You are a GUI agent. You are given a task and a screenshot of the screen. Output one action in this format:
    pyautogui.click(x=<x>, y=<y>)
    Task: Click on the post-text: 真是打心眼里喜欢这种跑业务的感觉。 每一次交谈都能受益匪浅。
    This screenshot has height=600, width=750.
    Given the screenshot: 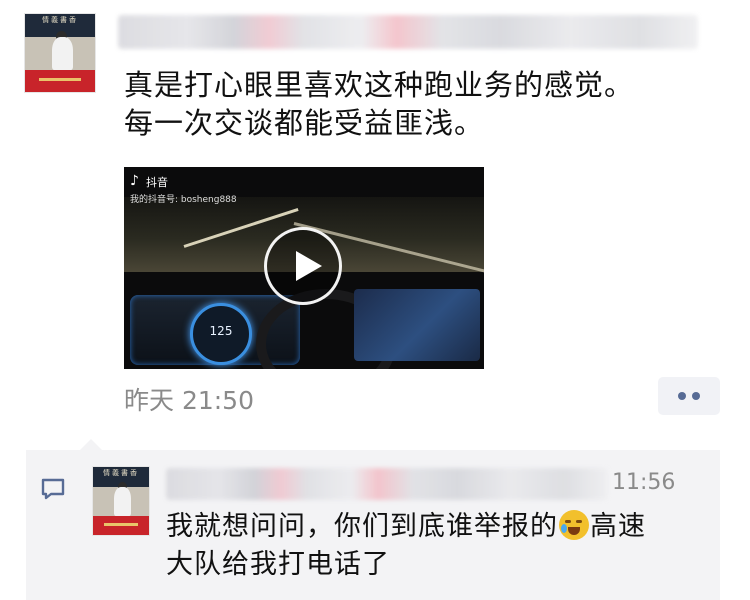 What is the action you would take?
    pyautogui.click(x=419, y=104)
    